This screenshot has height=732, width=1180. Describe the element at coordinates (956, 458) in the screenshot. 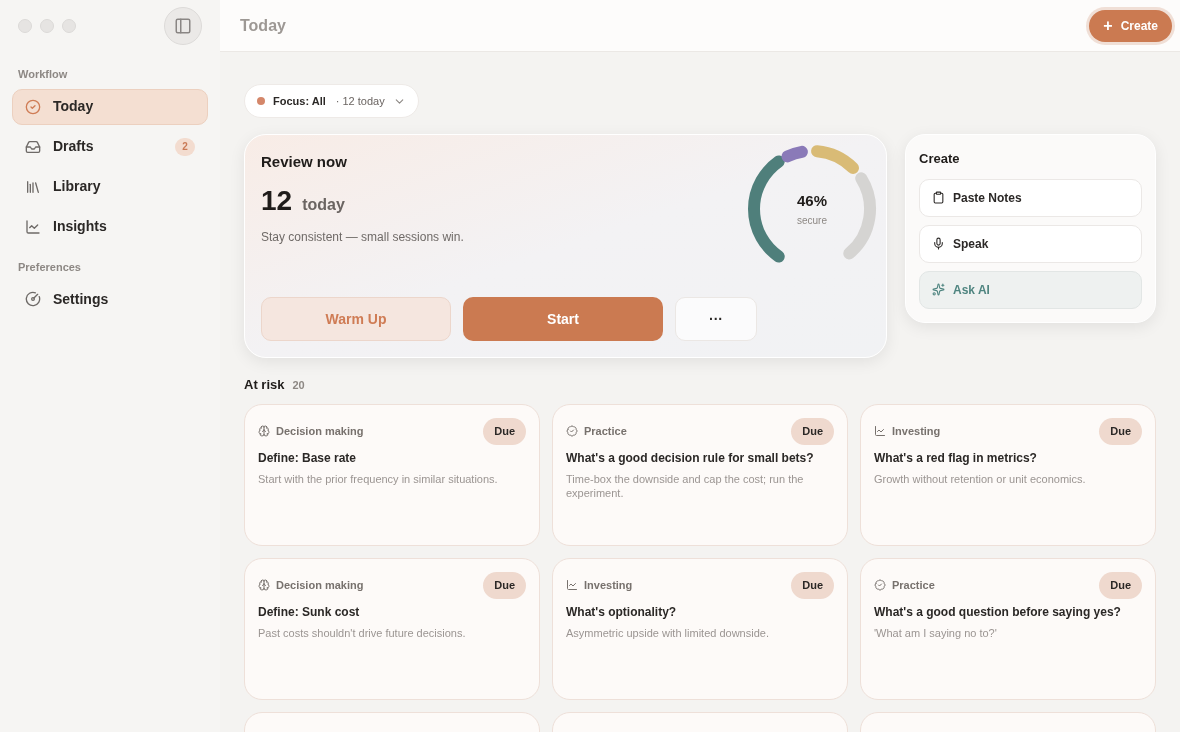

I see `card-question: What's a red flag in metrics?` at that location.